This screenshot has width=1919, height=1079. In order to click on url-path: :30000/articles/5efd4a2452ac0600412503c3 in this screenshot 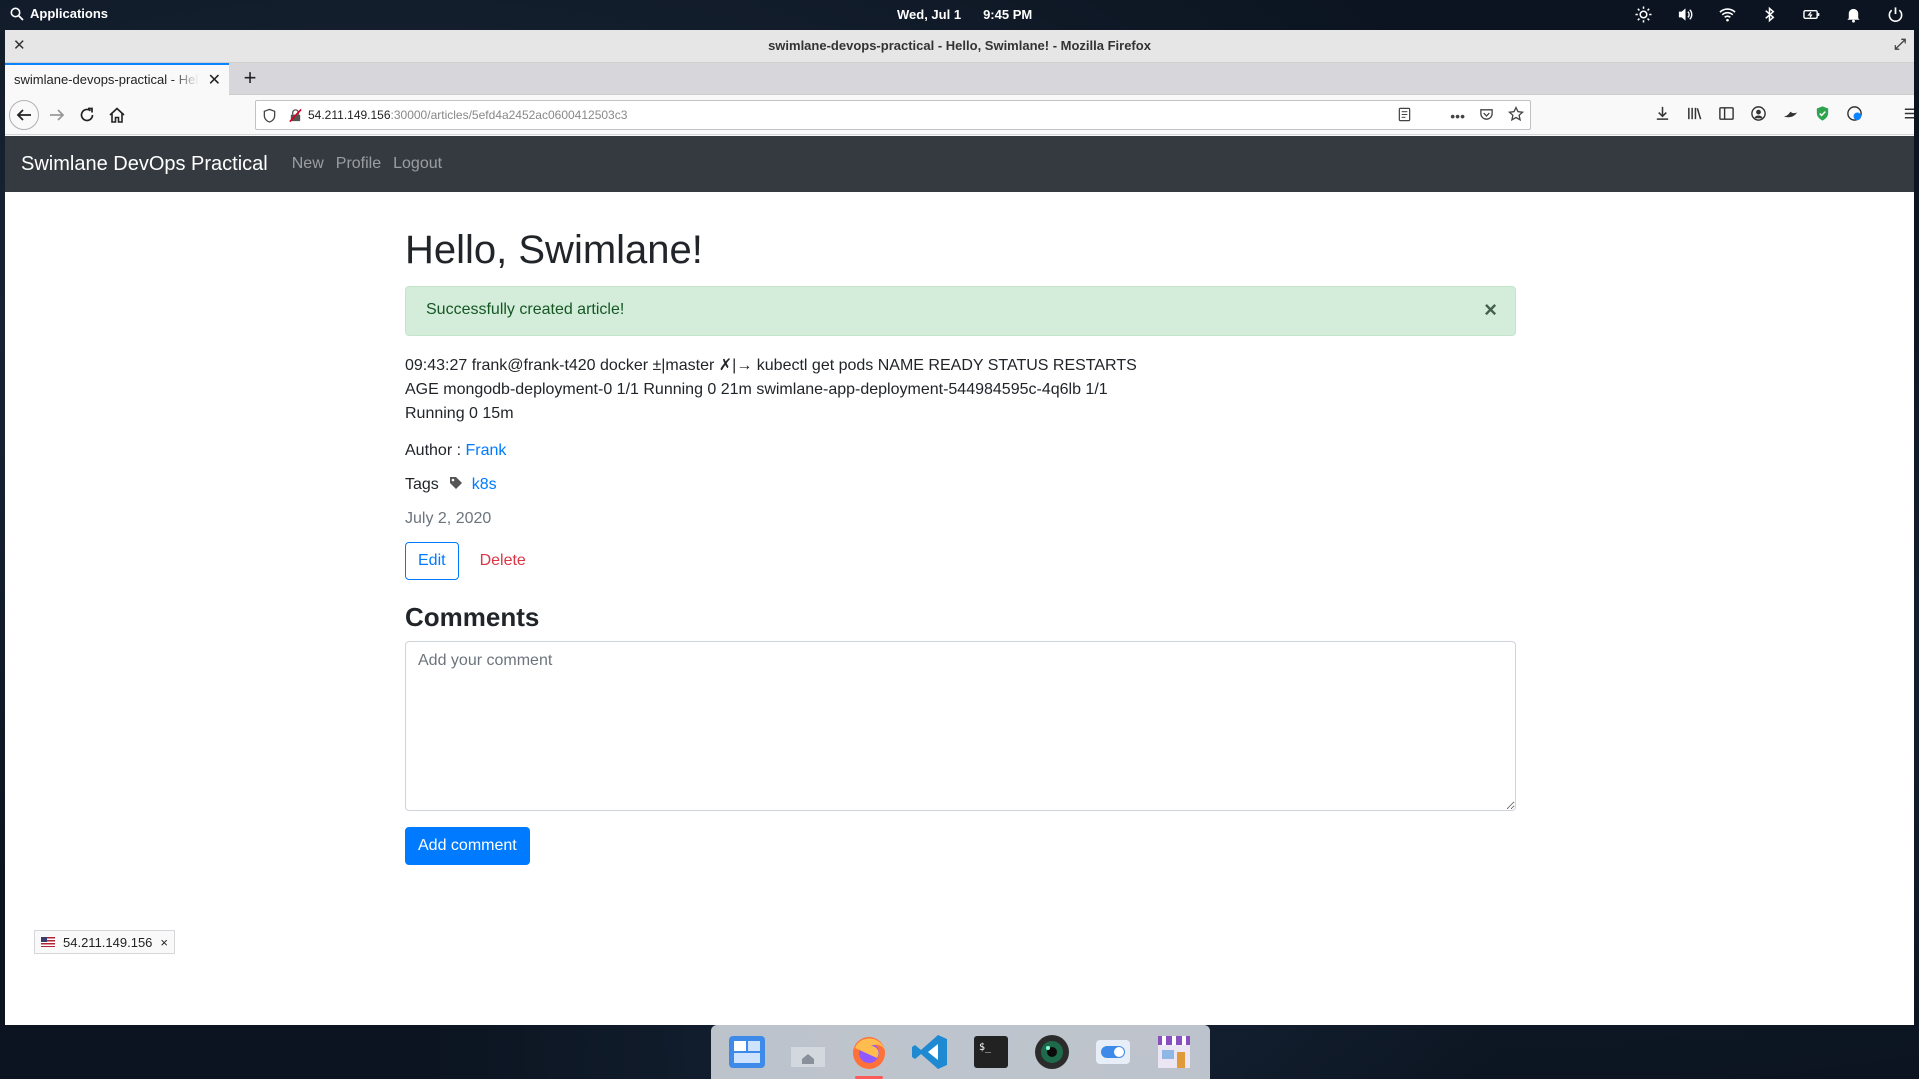, I will do `click(509, 115)`.